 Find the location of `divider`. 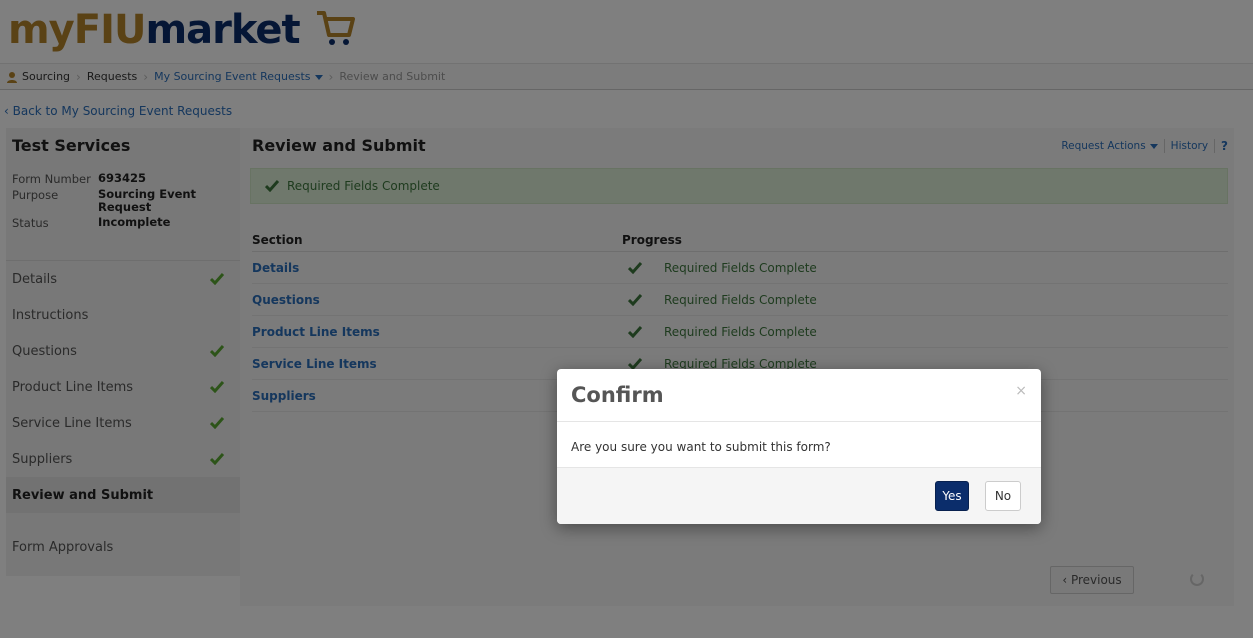

divider is located at coordinates (799, 421).